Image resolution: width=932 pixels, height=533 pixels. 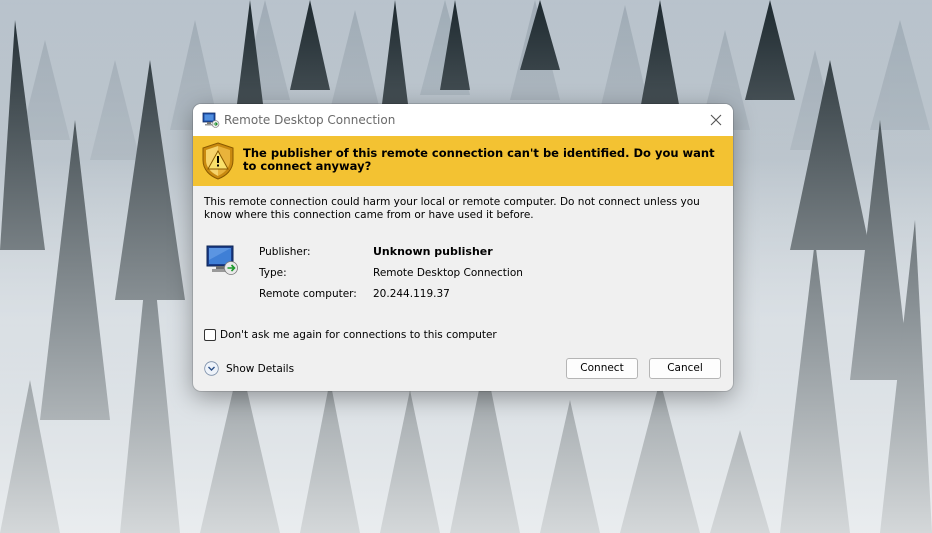 What do you see at coordinates (210, 335) in the screenshot?
I see `dont-ask-again-checkbox` at bounding box center [210, 335].